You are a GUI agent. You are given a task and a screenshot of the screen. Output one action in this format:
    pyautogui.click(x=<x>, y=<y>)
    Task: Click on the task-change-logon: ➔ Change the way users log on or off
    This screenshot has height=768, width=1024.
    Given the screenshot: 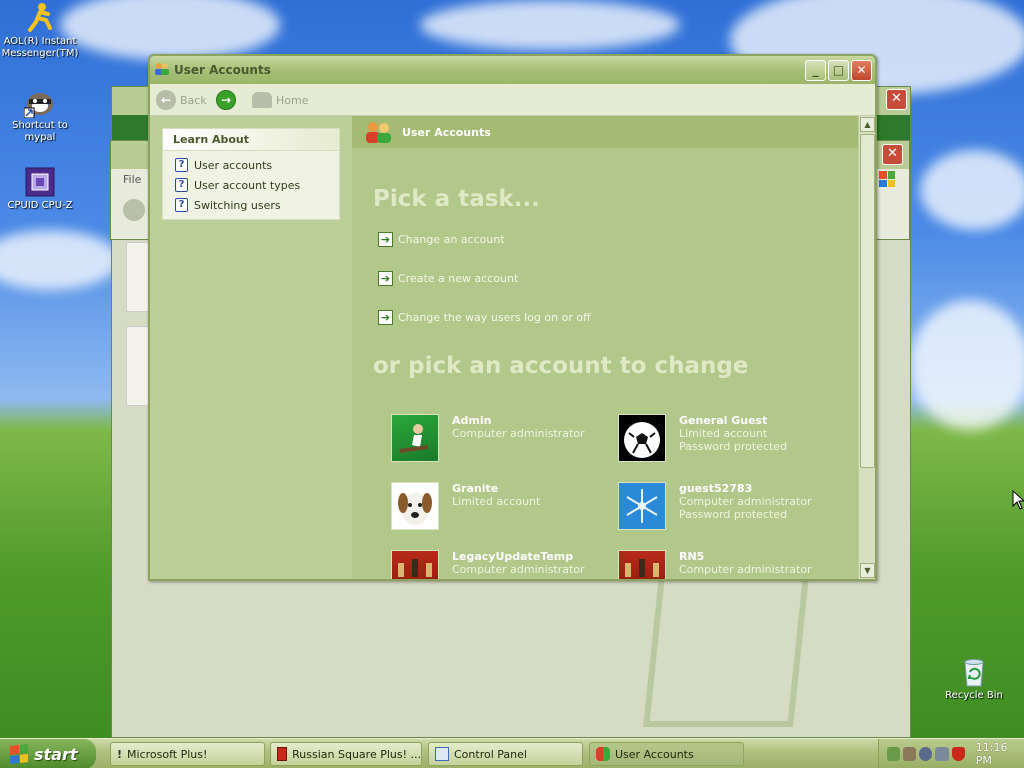 What is the action you would take?
    pyautogui.click(x=484, y=317)
    